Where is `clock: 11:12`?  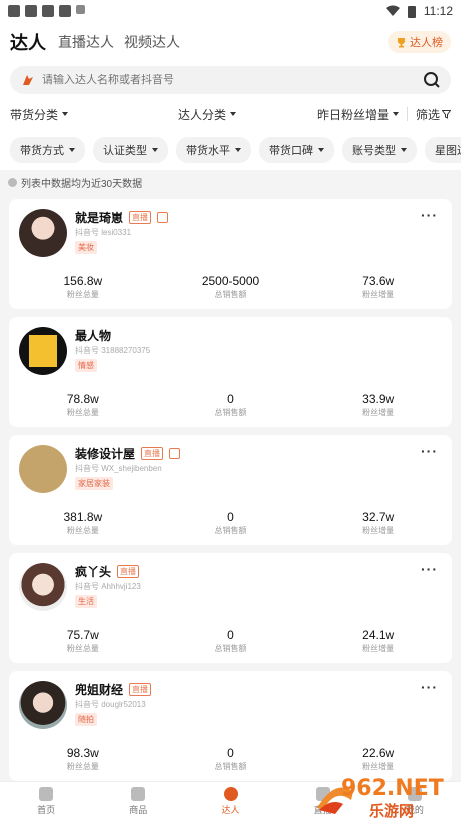
clock: 11:12 is located at coordinates (438, 11).